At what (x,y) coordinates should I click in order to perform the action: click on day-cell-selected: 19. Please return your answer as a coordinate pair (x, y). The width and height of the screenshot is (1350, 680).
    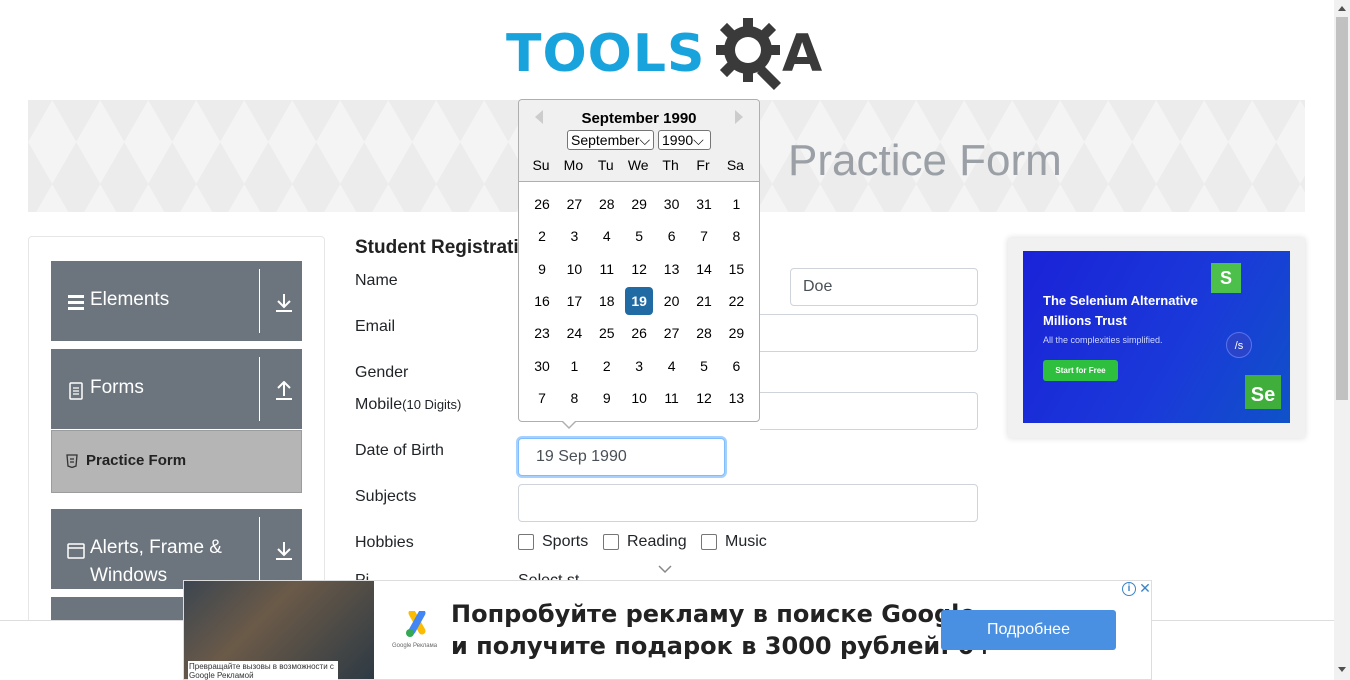
    Looking at the image, I should click on (639, 300).